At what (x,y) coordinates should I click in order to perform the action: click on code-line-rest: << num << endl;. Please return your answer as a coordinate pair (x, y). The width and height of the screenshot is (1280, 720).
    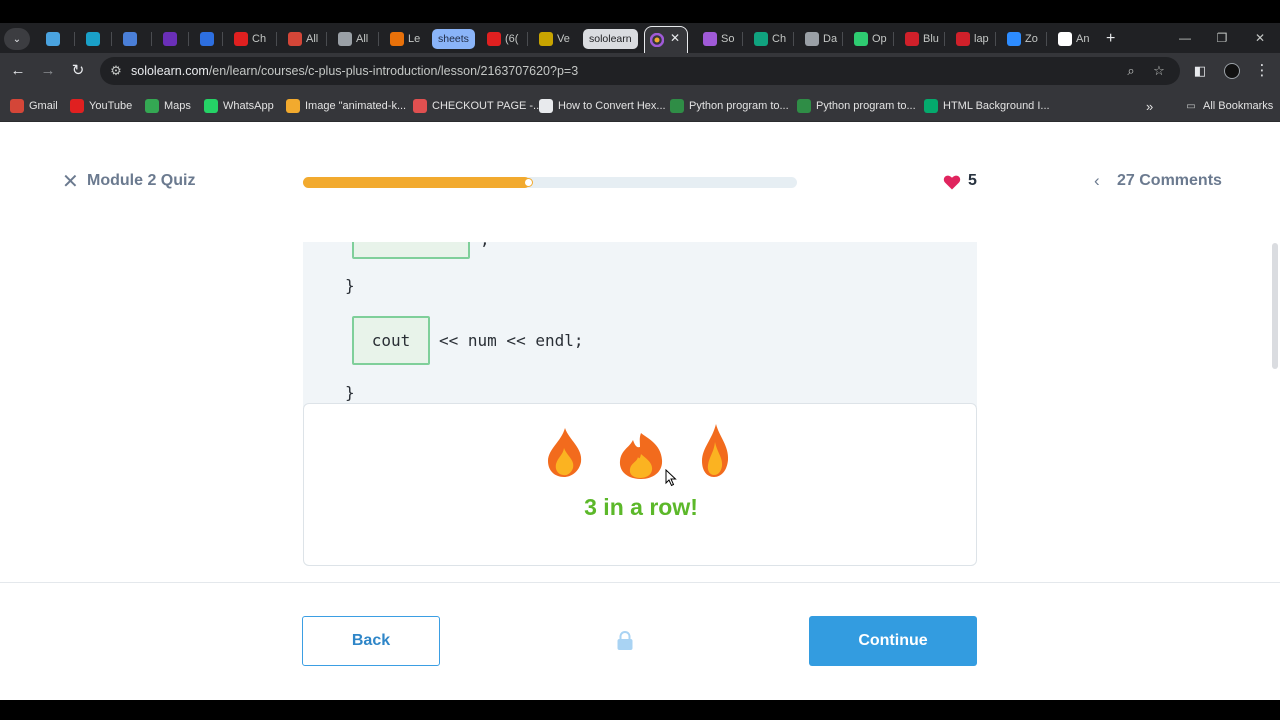
    Looking at the image, I should click on (511, 340).